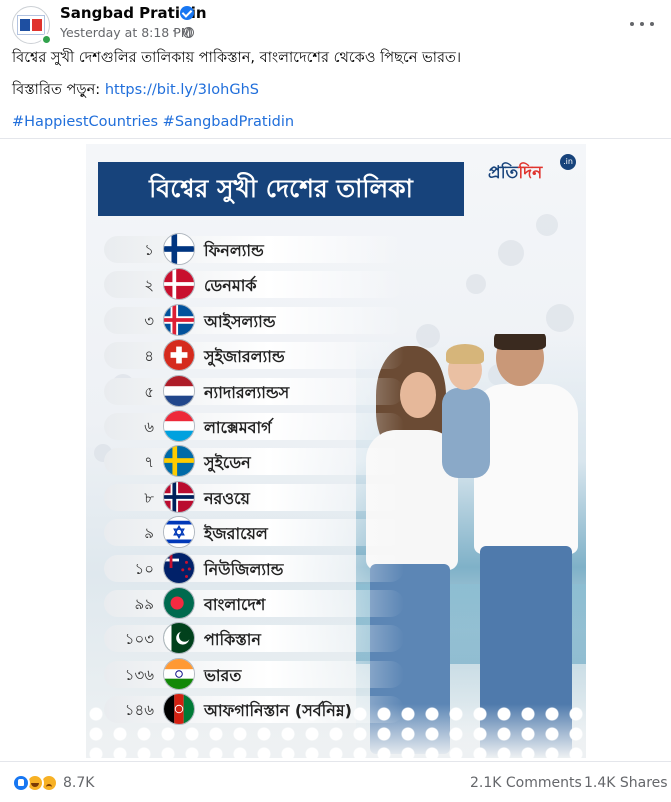 The width and height of the screenshot is (671, 802). What do you see at coordinates (465, 354) in the screenshot?
I see `child-hair` at bounding box center [465, 354].